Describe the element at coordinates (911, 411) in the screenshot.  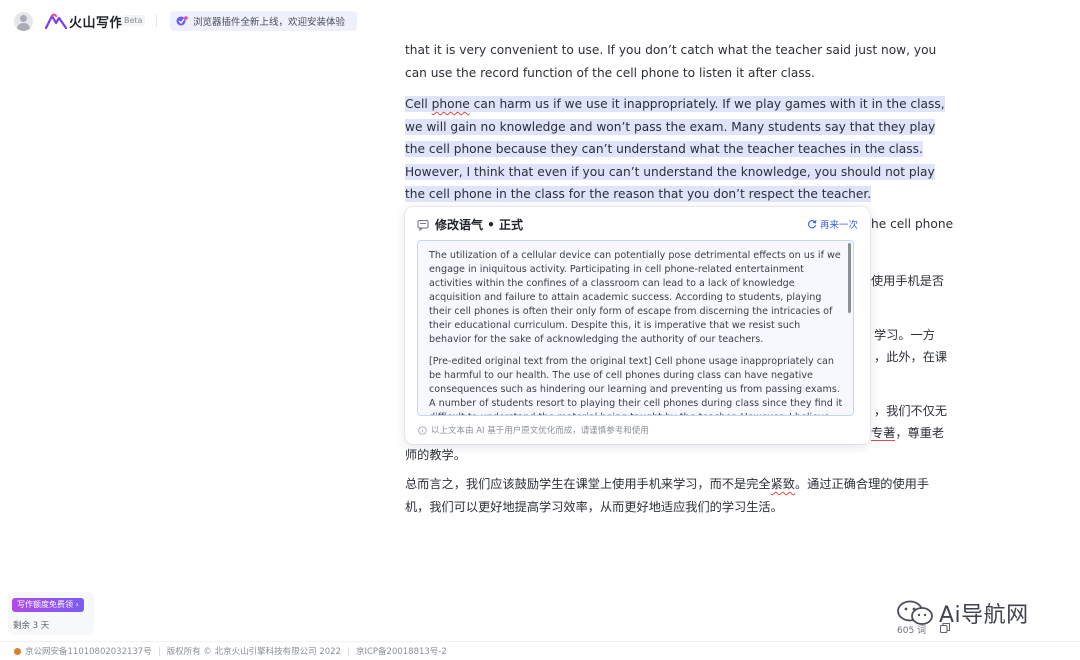
I see `fragment-cn-4: ，我们不仅无` at that location.